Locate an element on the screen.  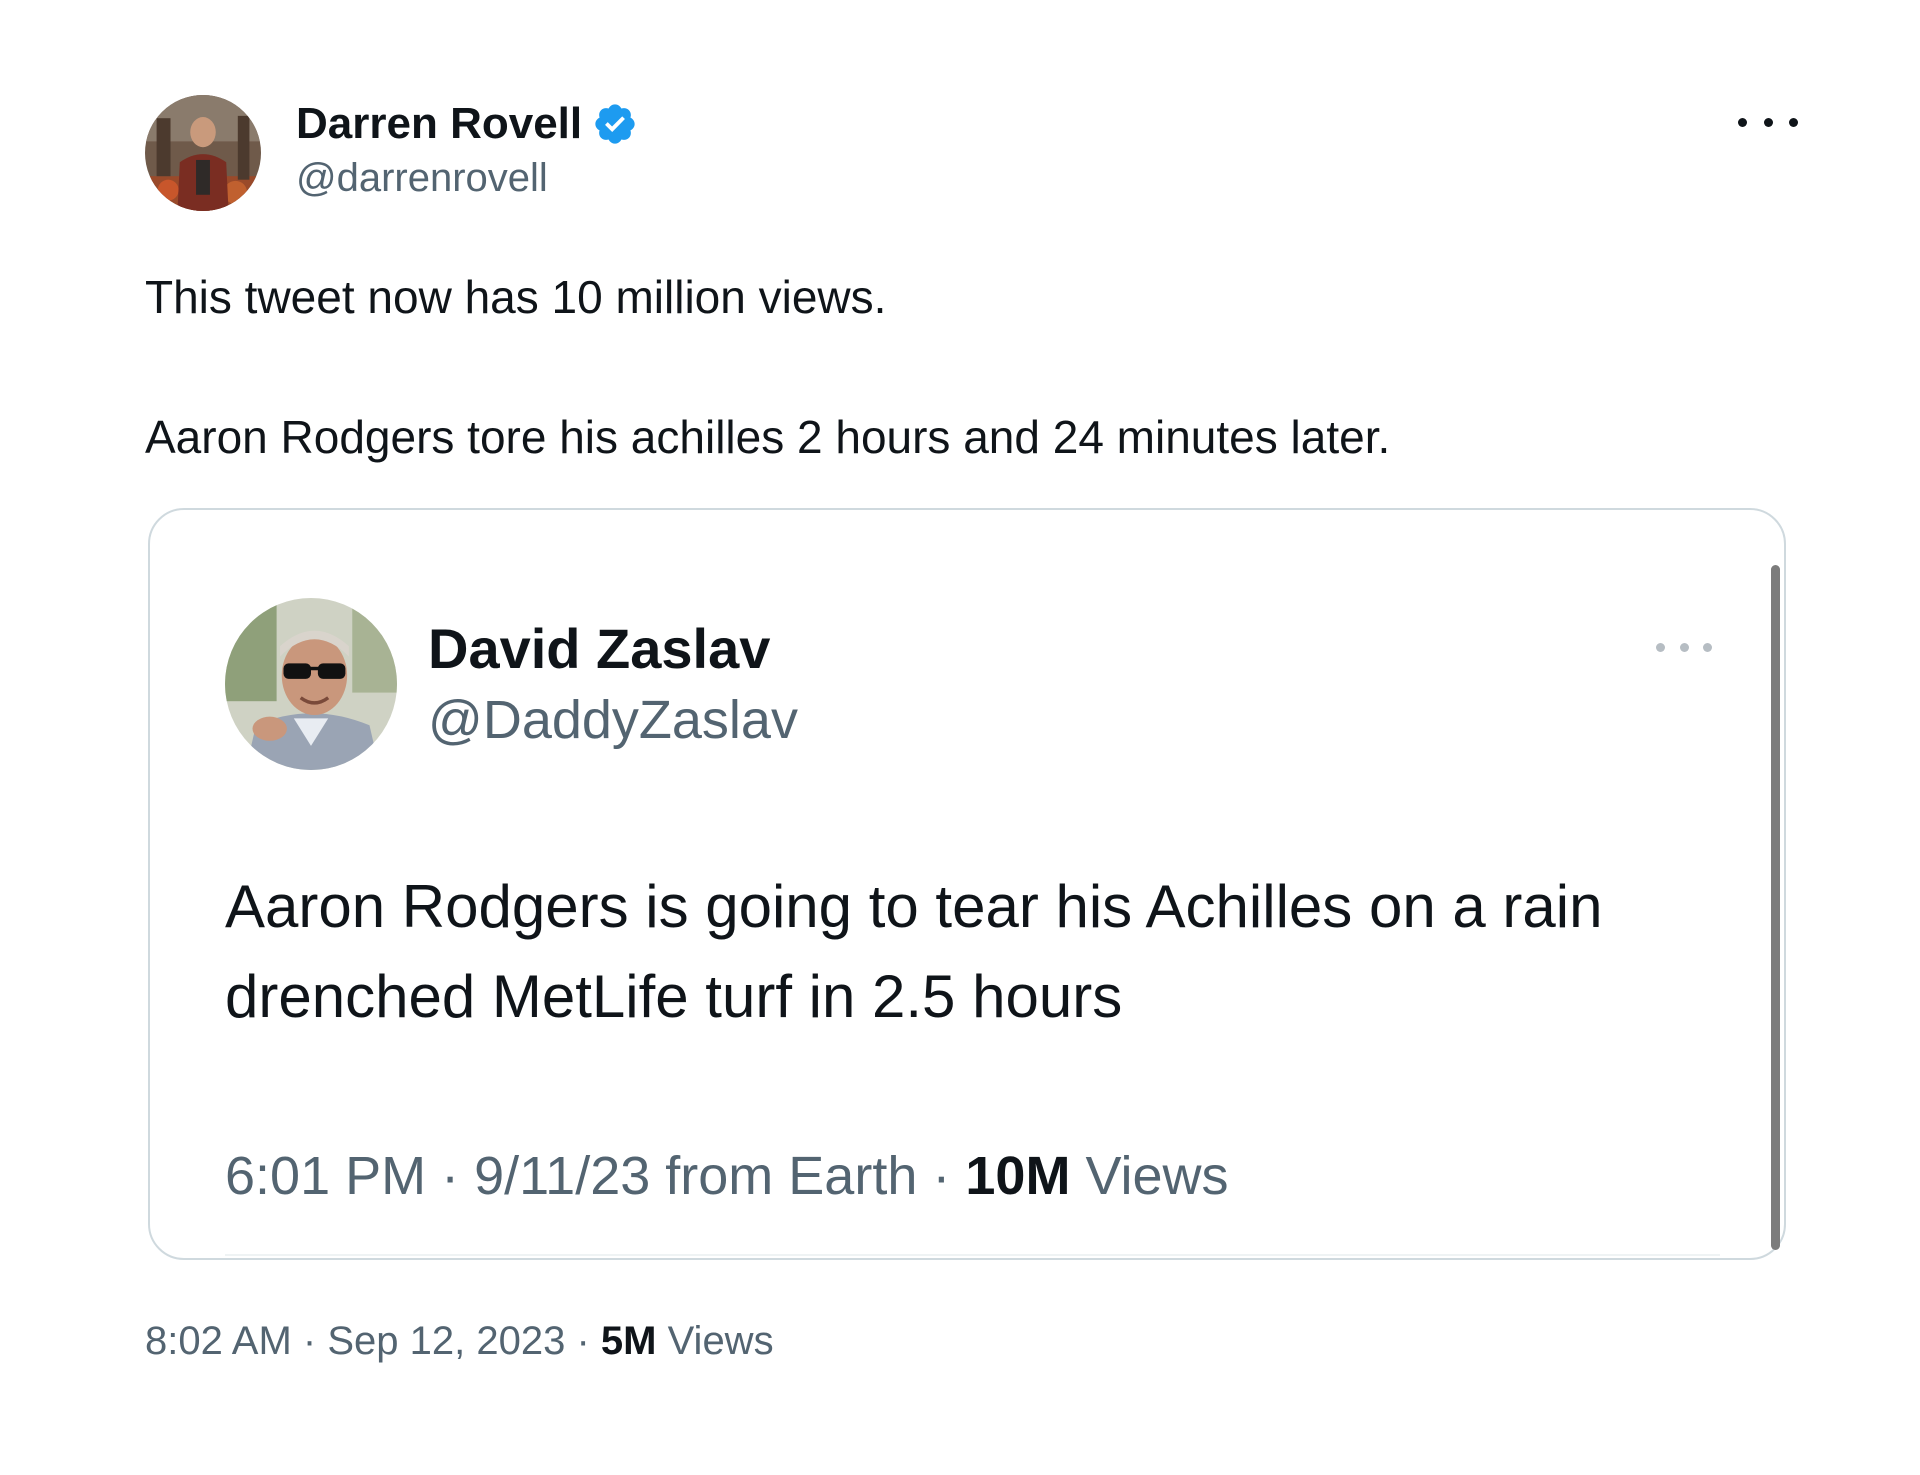
more-options-icon is located at coordinates (1768, 122).